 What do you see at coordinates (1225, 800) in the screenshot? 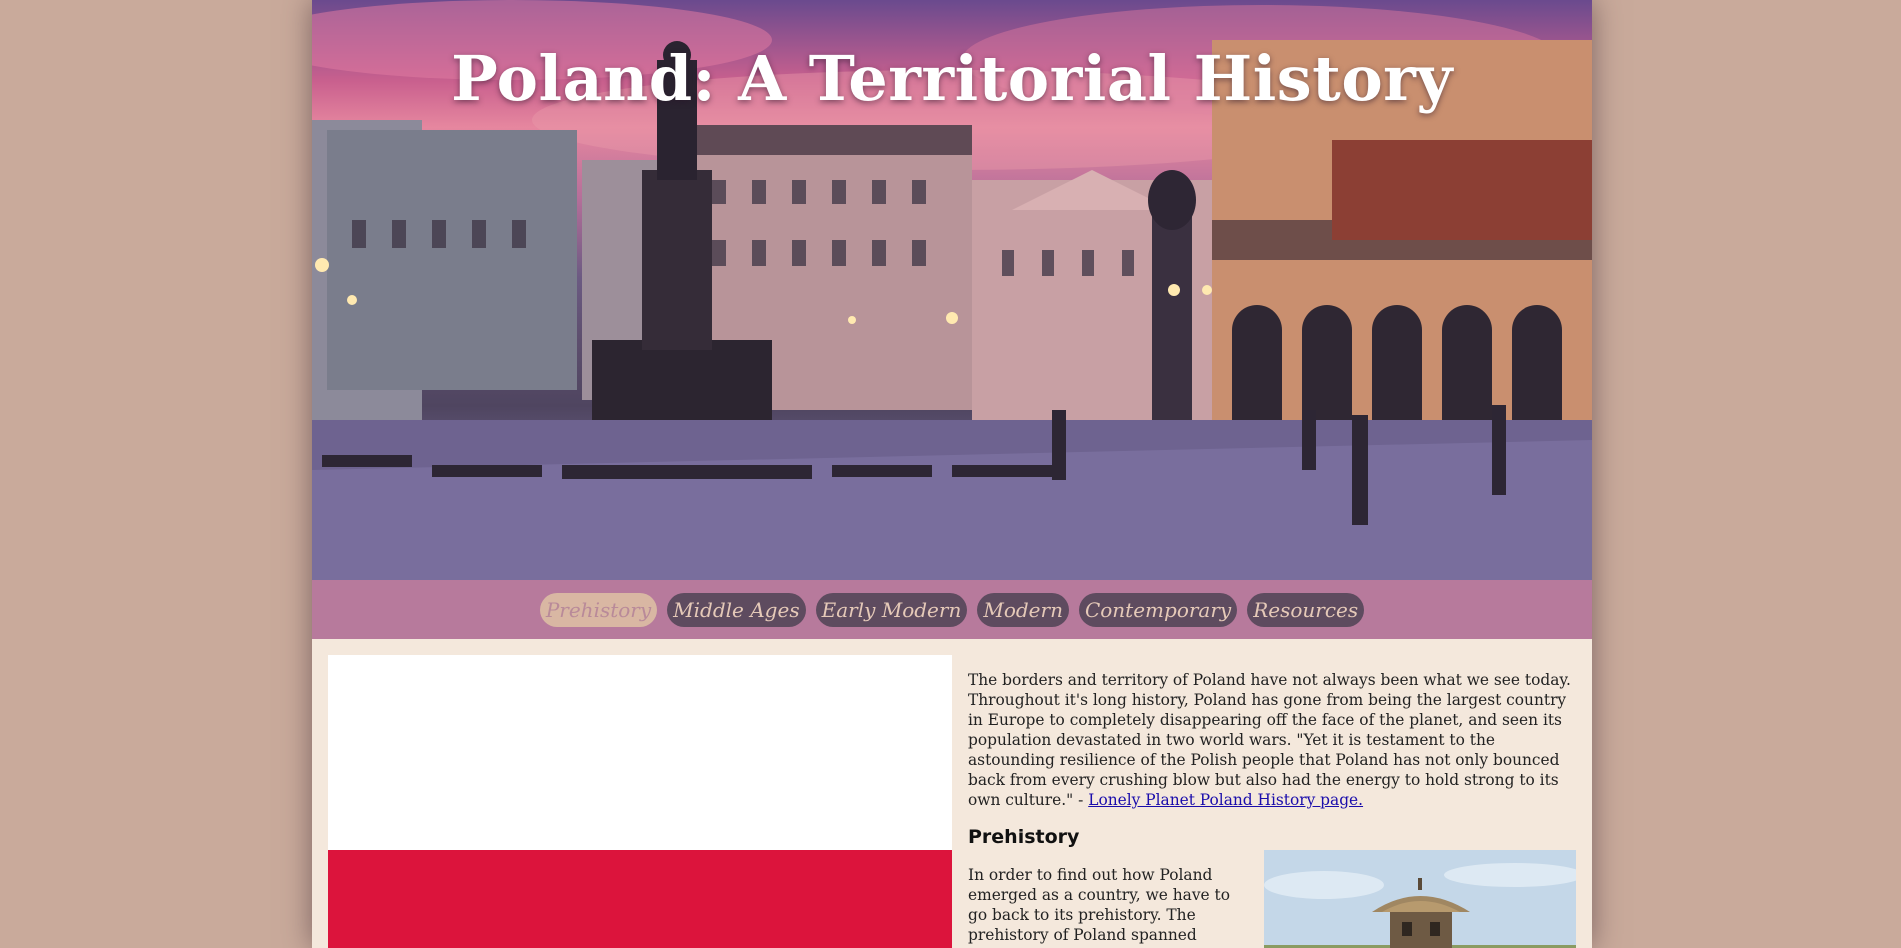
I see `lonely-planet-link: Lonely Planet Poland History page.` at bounding box center [1225, 800].